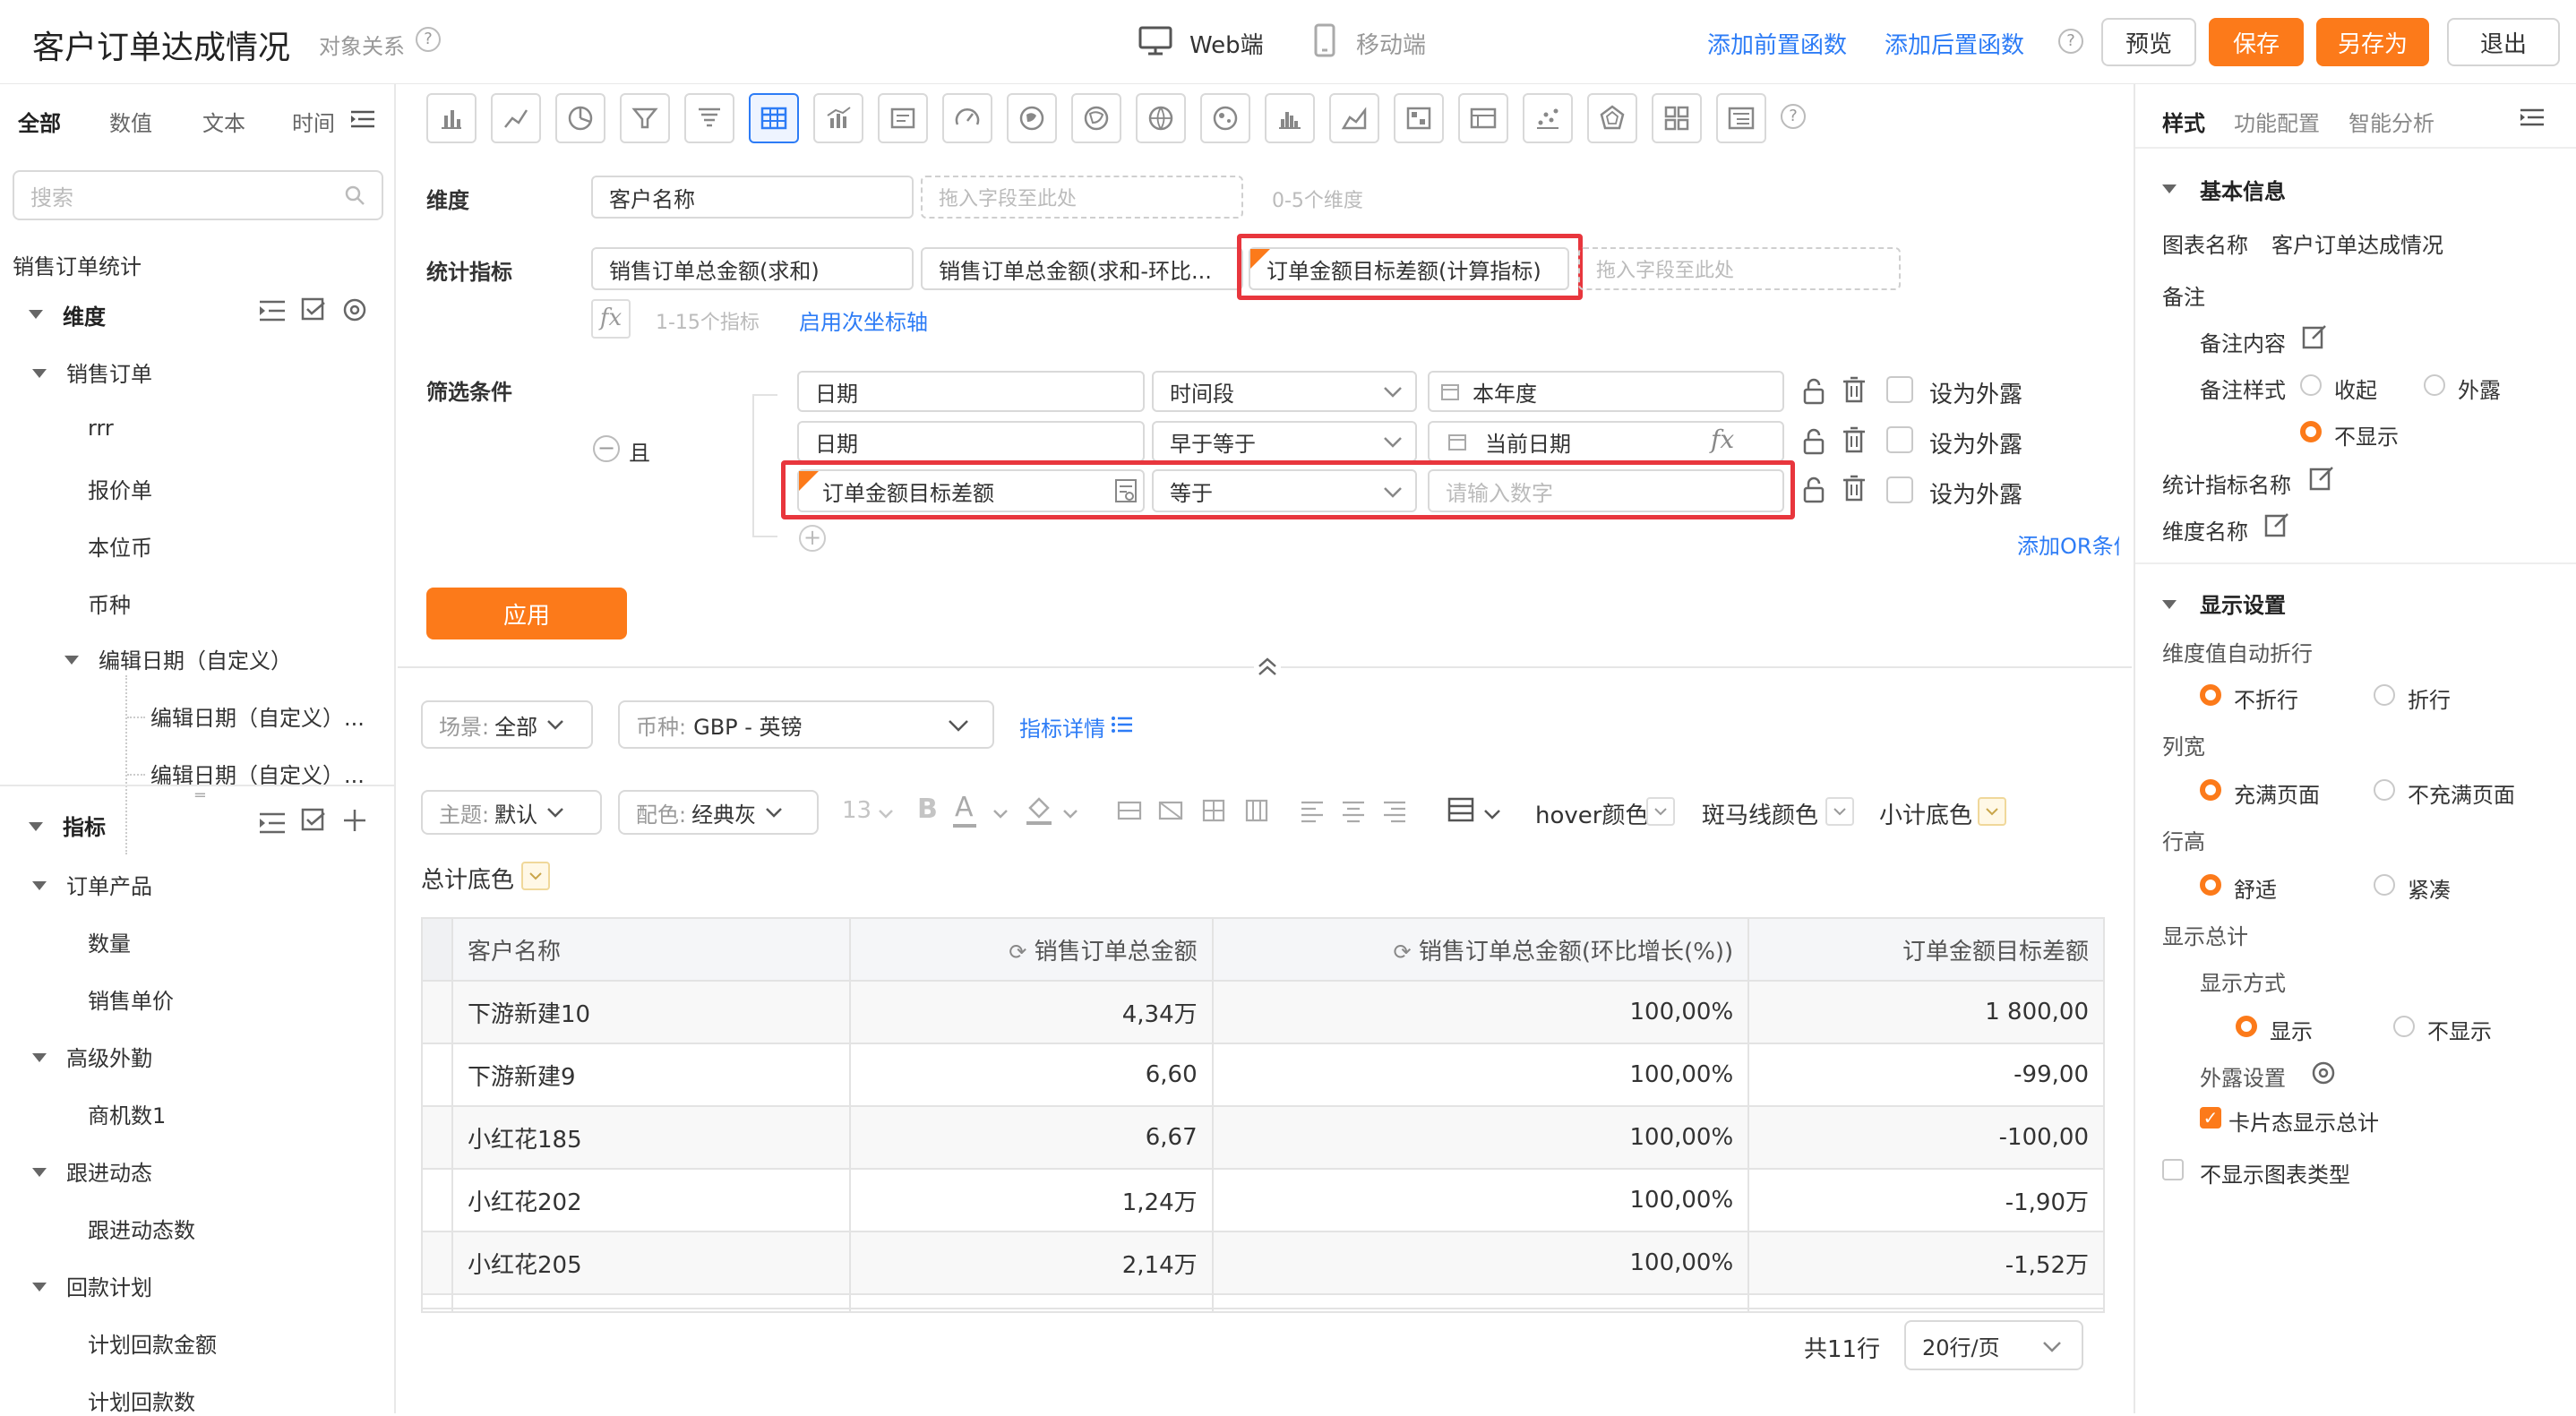 This screenshot has width=2576, height=1416. What do you see at coordinates (1777, 43) in the screenshot?
I see `add-pre-function-link: 添加前置函数` at bounding box center [1777, 43].